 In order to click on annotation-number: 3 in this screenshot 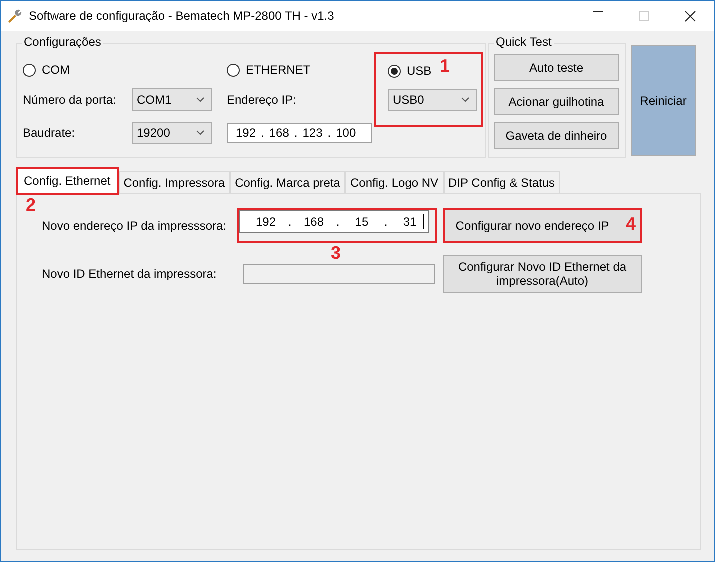, I will do `click(336, 253)`.